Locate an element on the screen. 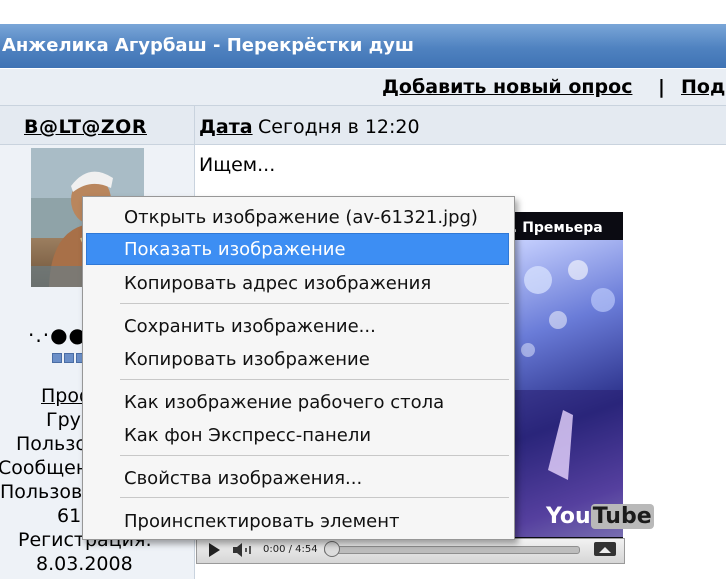 The image size is (726, 579). play-icon is located at coordinates (214, 550).